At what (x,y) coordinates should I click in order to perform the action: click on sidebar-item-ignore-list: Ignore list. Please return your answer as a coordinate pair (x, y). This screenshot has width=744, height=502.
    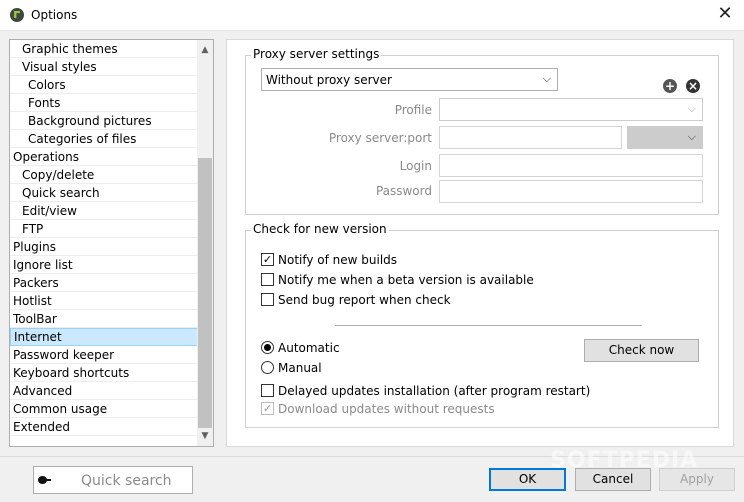
    Looking at the image, I should click on (104, 265).